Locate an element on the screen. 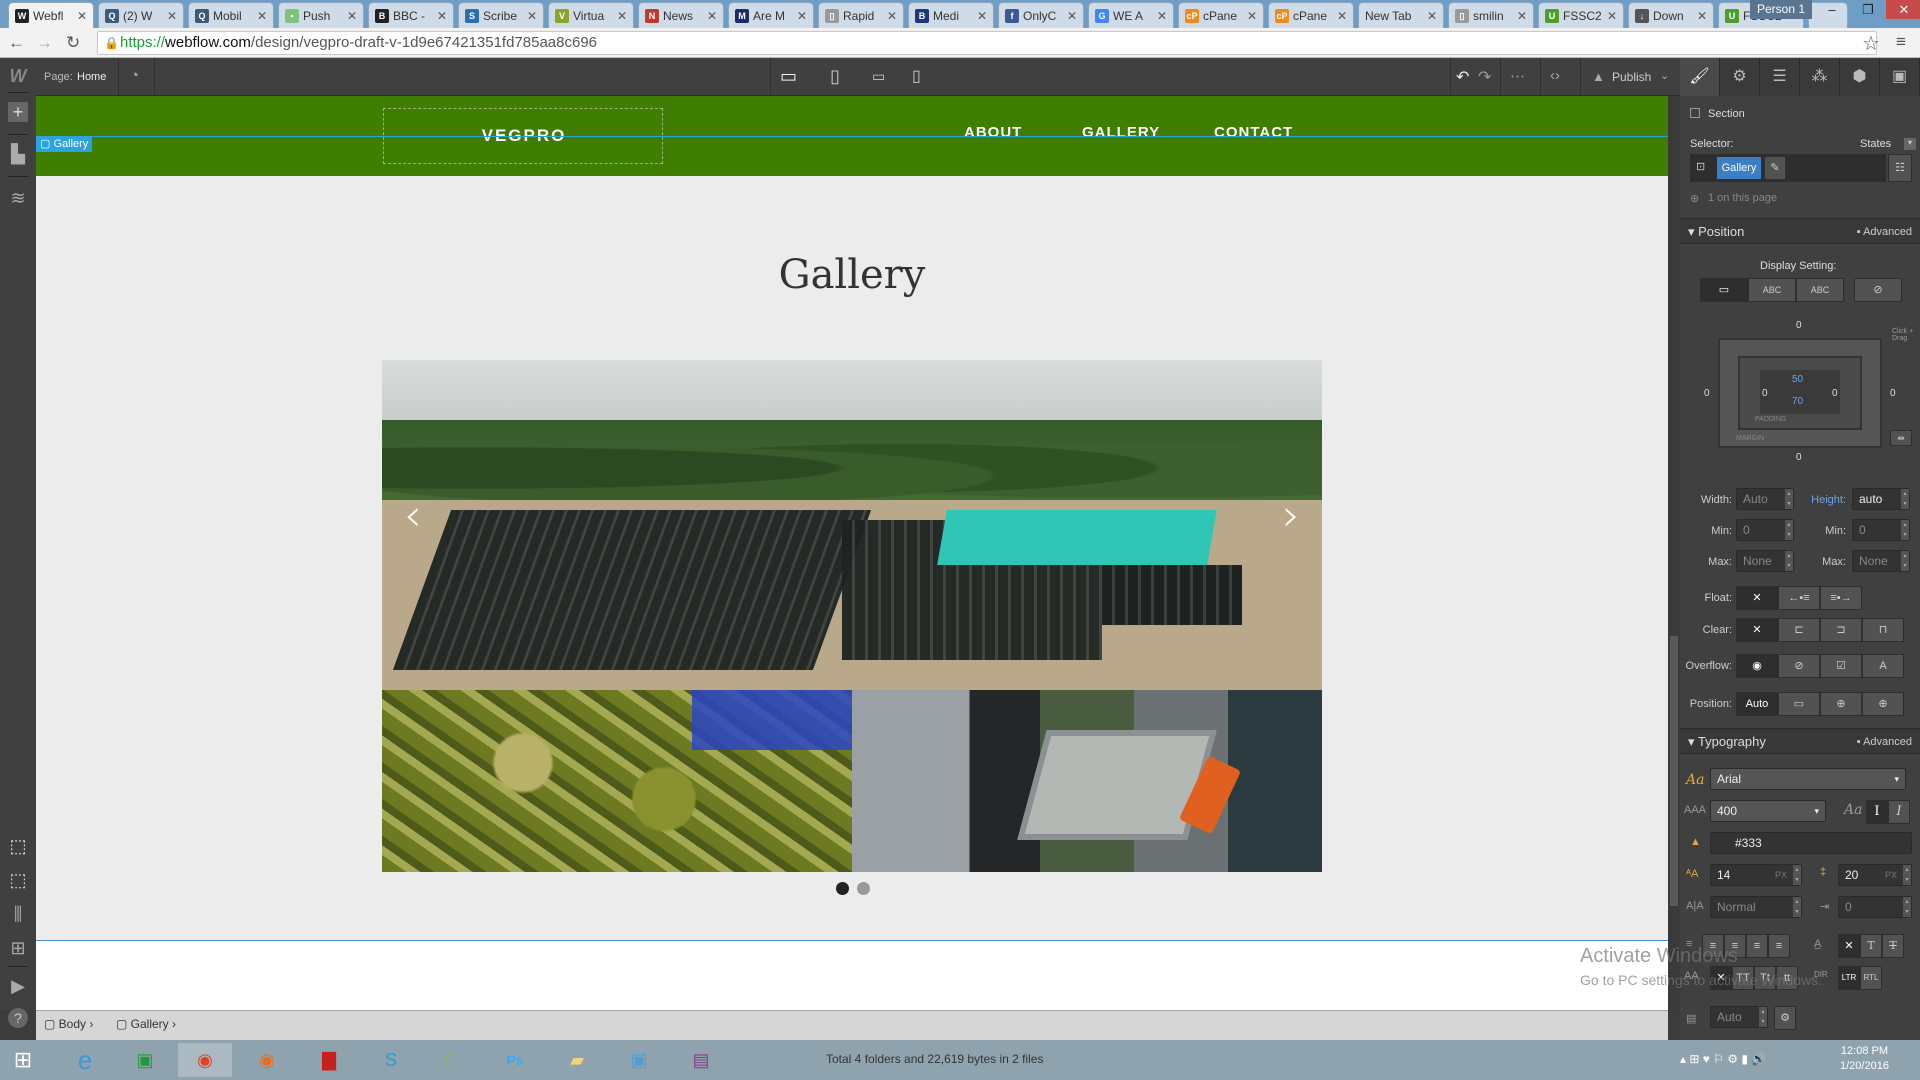  clear-none-button: ✕ is located at coordinates (1757, 630).